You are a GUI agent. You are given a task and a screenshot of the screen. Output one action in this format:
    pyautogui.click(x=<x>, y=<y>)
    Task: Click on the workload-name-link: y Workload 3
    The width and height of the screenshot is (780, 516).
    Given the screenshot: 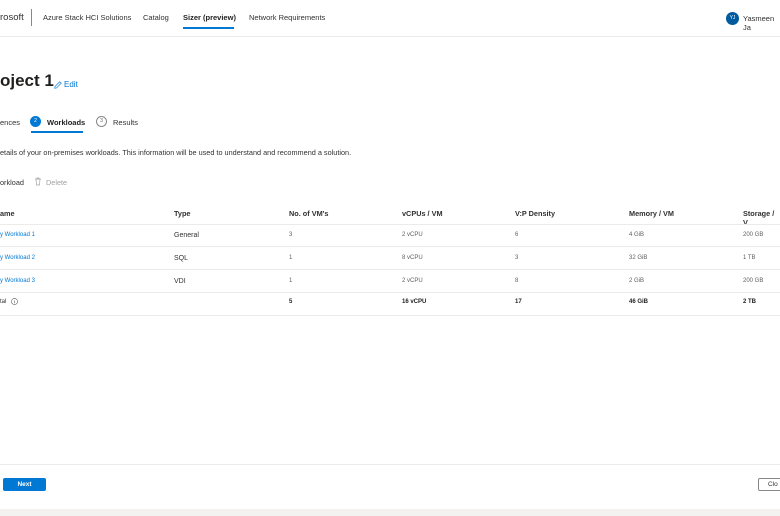 What is the action you would take?
    pyautogui.click(x=17, y=281)
    